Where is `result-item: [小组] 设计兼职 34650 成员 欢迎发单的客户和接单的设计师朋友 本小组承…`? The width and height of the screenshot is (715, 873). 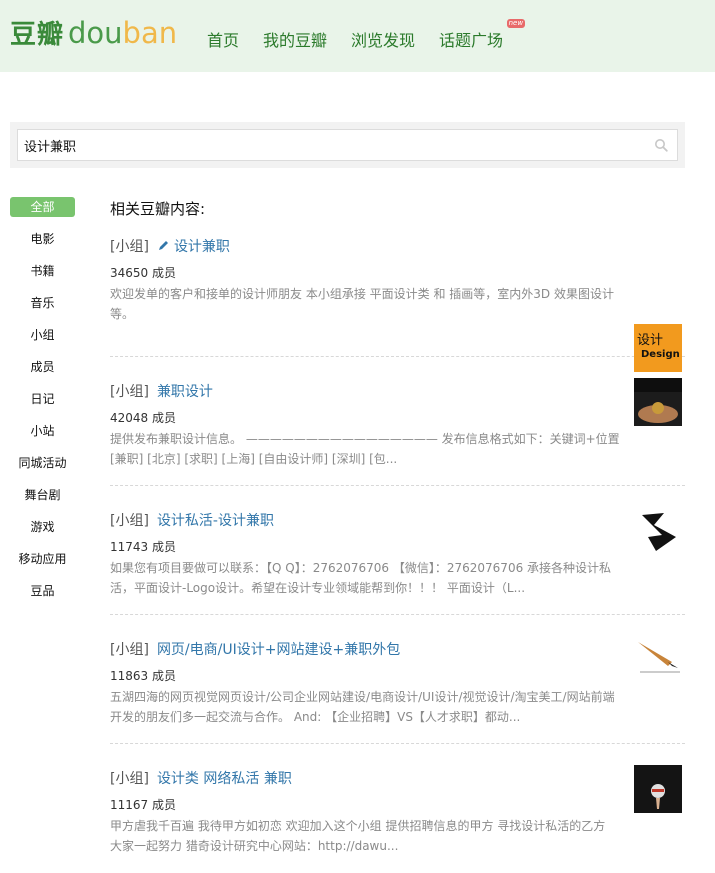 result-item: [小组] 设计兼职 34650 成员 欢迎发单的客户和接单的设计师朋友 本小组承… is located at coordinates (397, 300).